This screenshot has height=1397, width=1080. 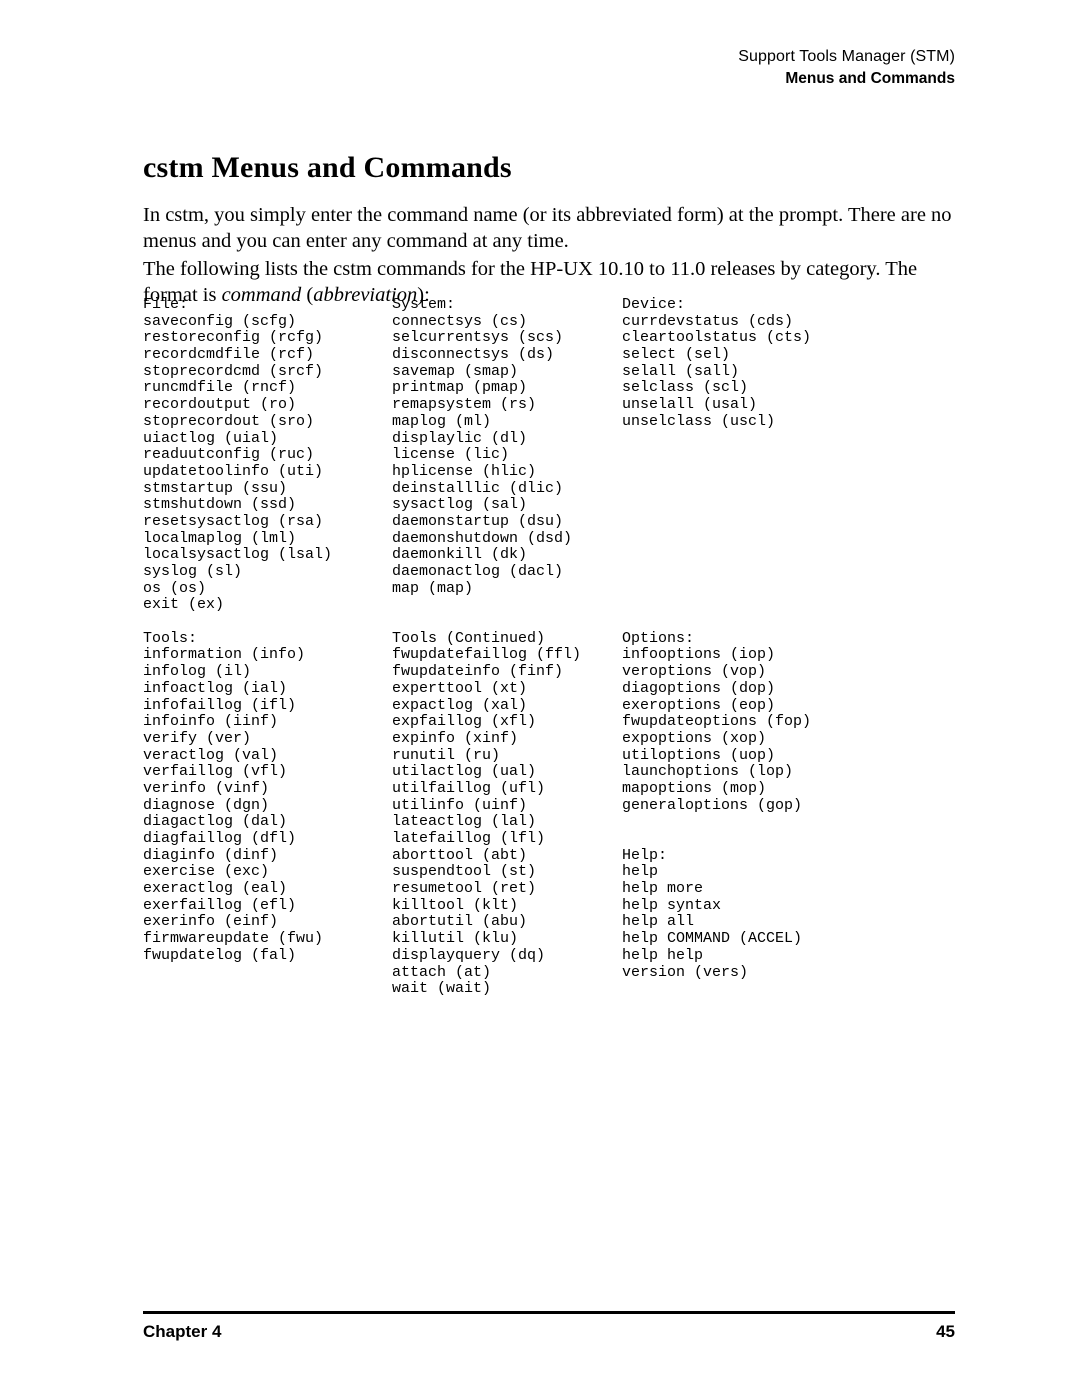 What do you see at coordinates (464, 872) in the screenshot?
I see `command-entry: suspendtool (st)` at bounding box center [464, 872].